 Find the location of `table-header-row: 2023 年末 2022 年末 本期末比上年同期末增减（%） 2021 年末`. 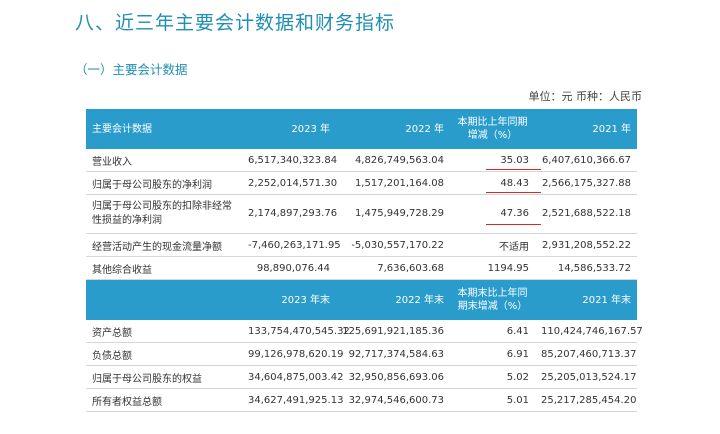

table-header-row: 2023 年末 2022 年末 本期末比上年同期末增减（%） 2021 年末 is located at coordinates (361, 299).